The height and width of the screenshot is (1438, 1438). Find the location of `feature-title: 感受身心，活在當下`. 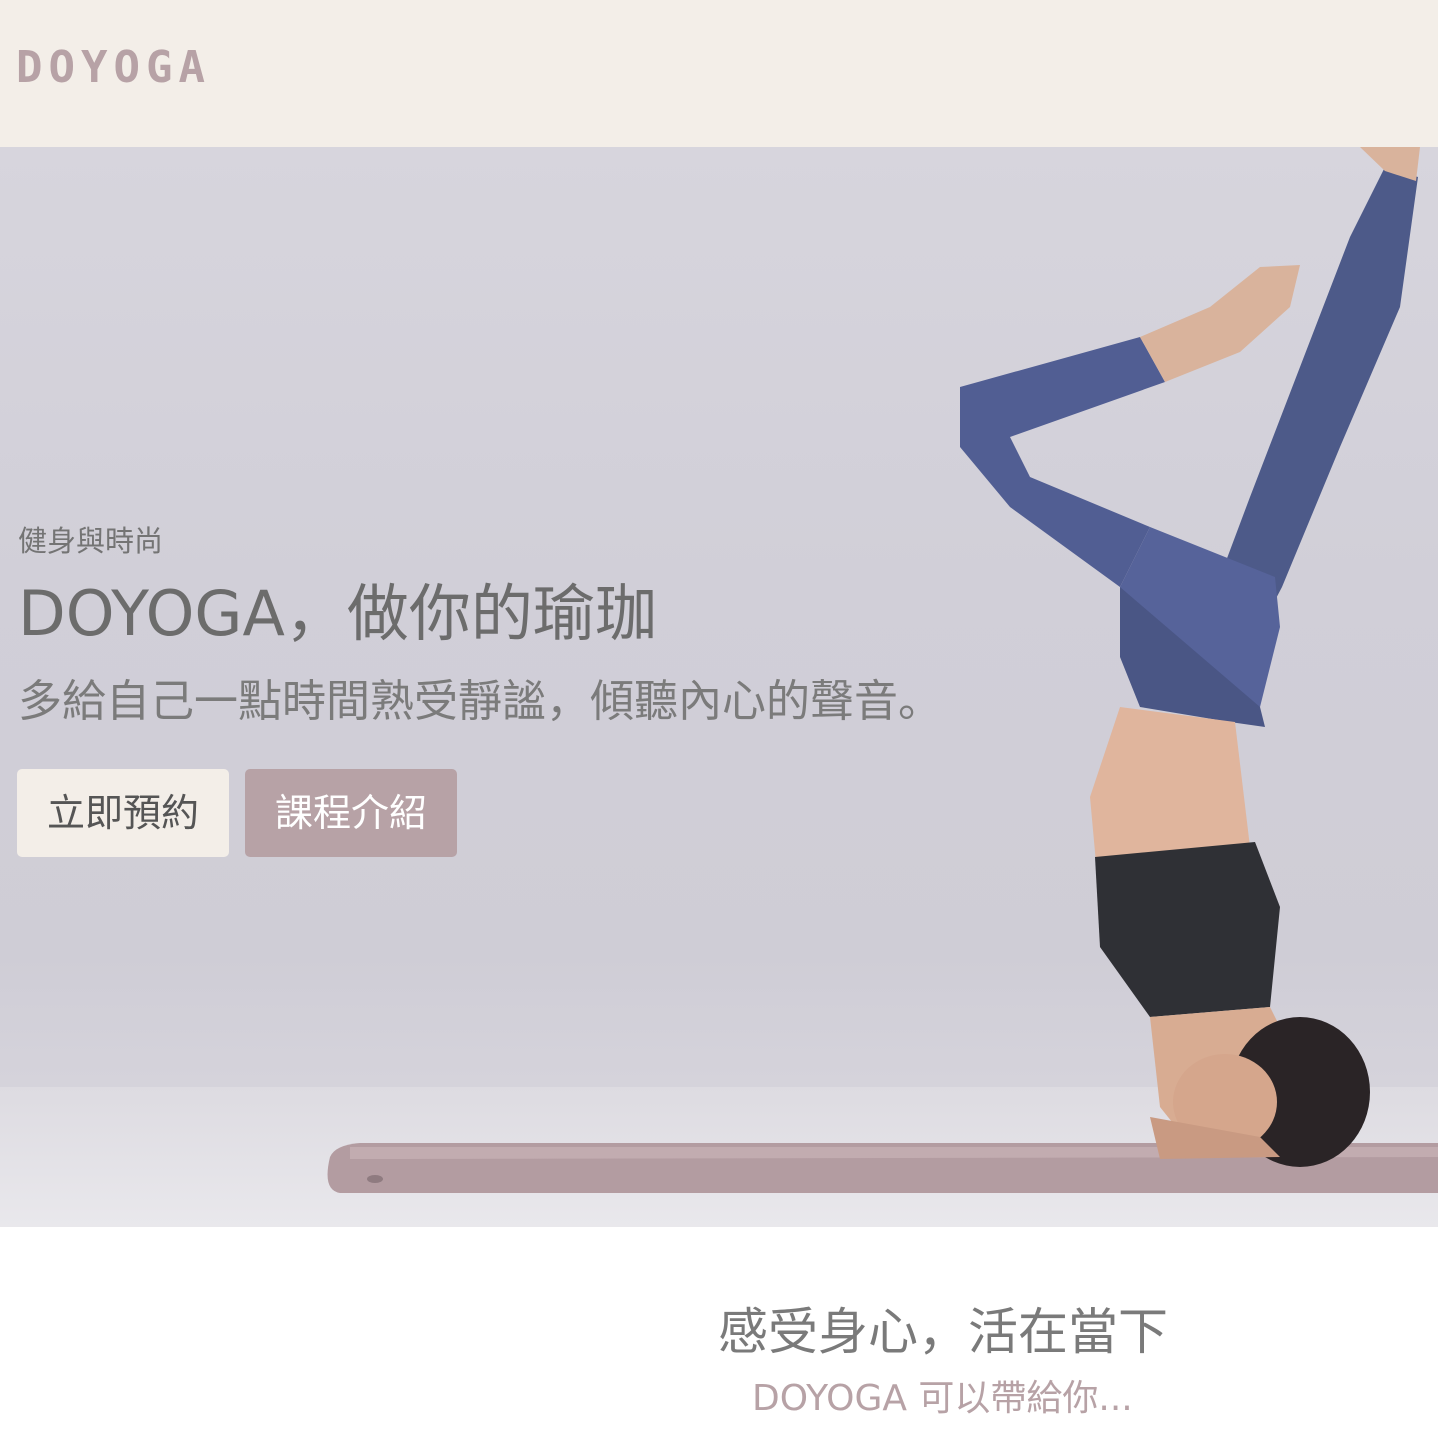

feature-title: 感受身心，活在當下 is located at coordinates (943, 1332).